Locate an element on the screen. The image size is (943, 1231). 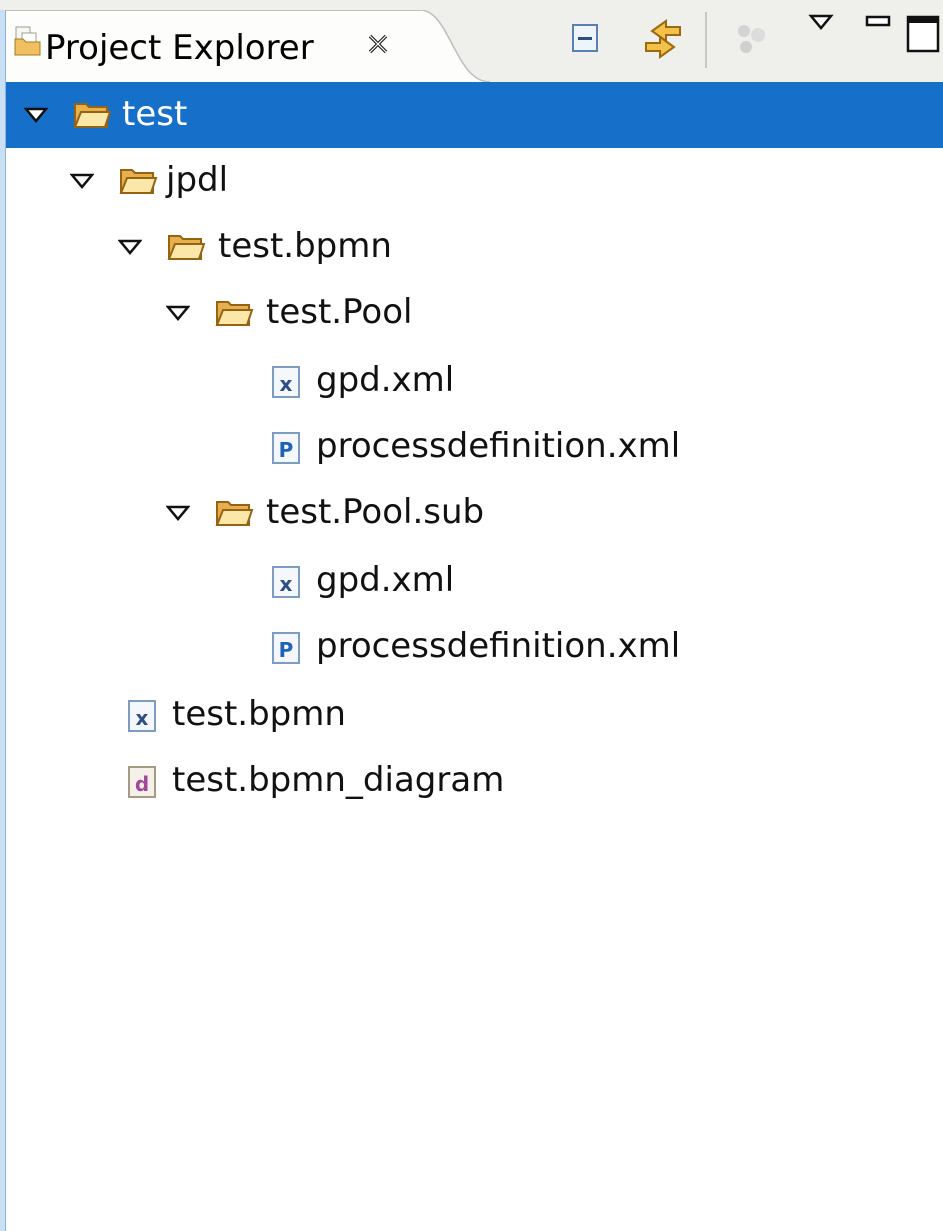
tree-item-test-pool: test.Pool is located at coordinates (547, 314).